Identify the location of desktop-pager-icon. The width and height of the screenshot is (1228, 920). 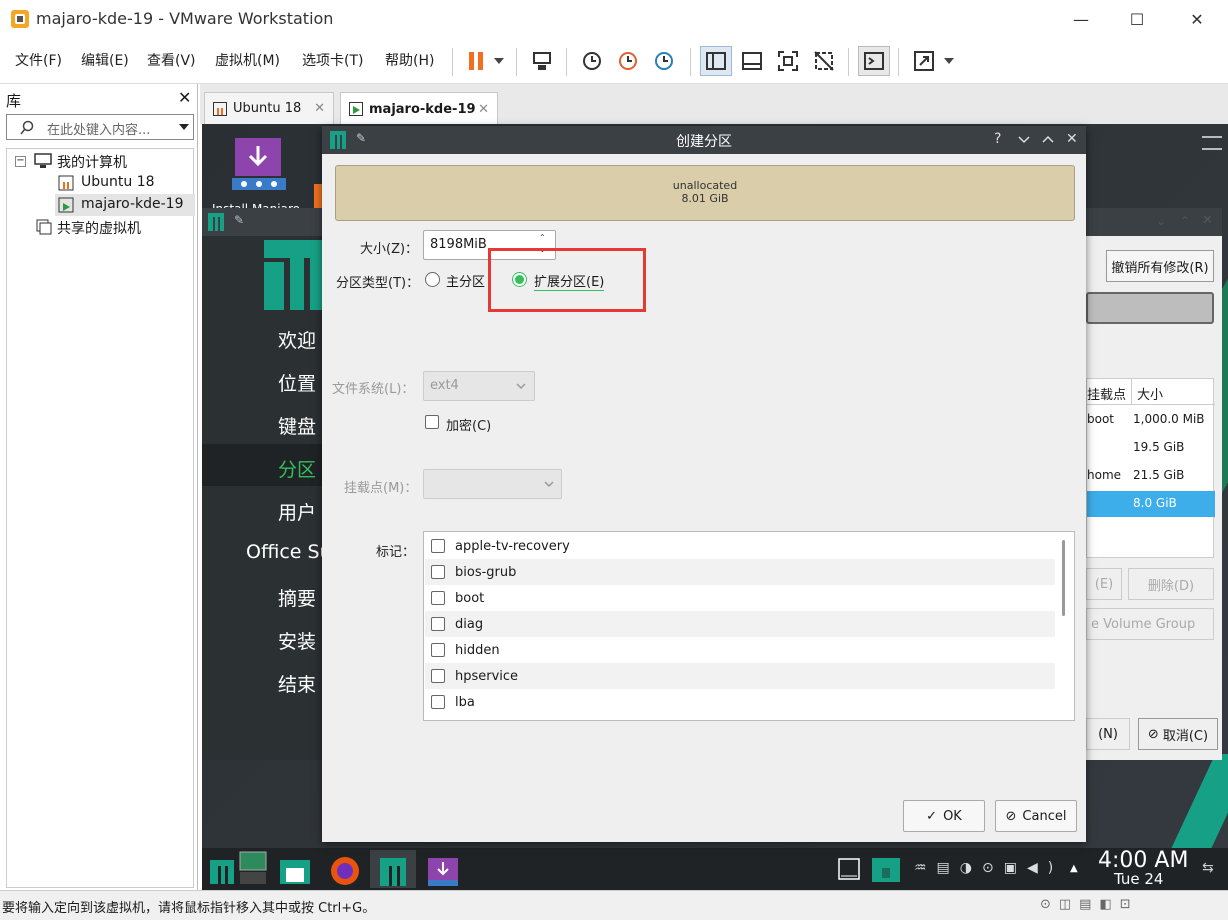
(255, 867).